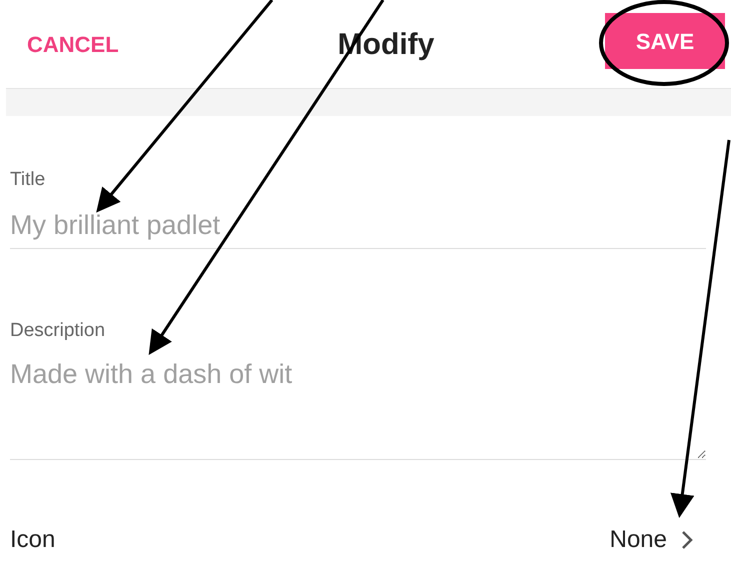  Describe the element at coordinates (33, 540) in the screenshot. I see `icon-label: Icon` at that location.